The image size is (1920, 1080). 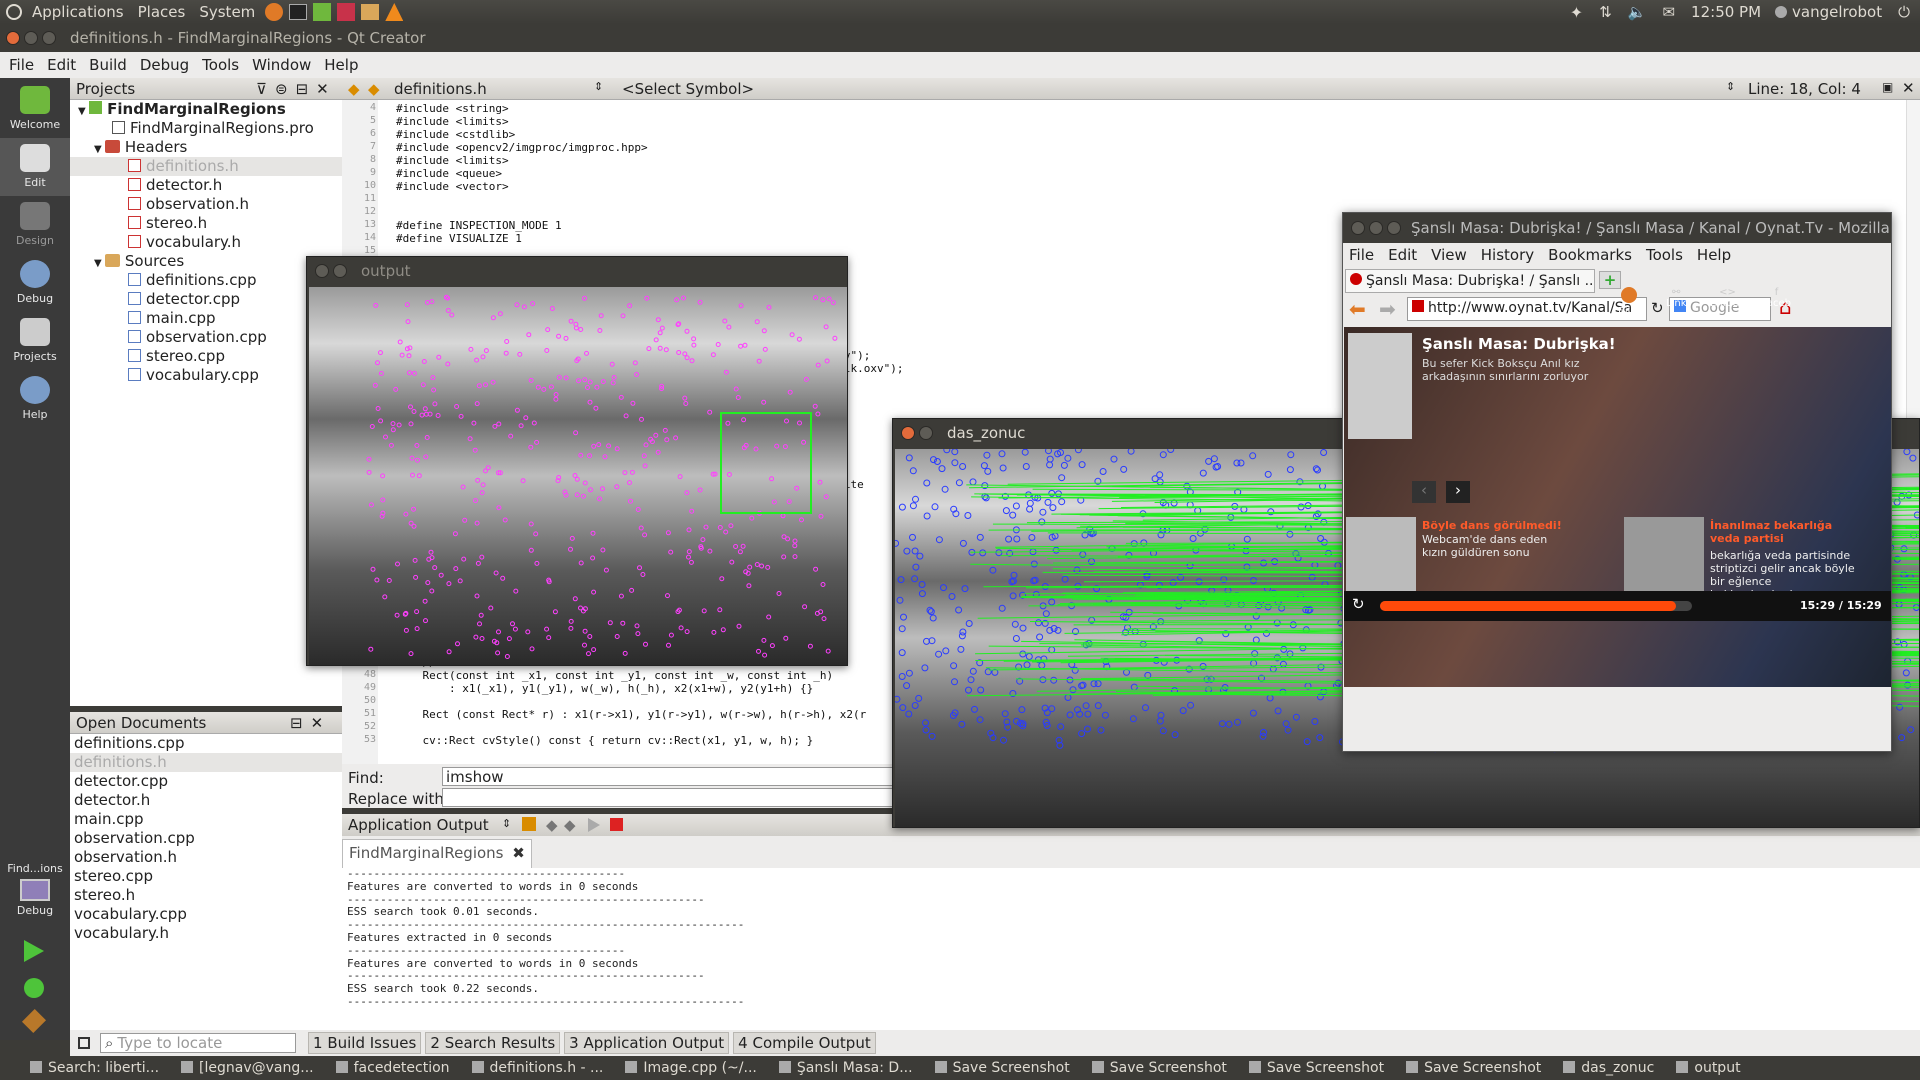 I want to click on mode-projects: Projects, so click(x=35, y=341).